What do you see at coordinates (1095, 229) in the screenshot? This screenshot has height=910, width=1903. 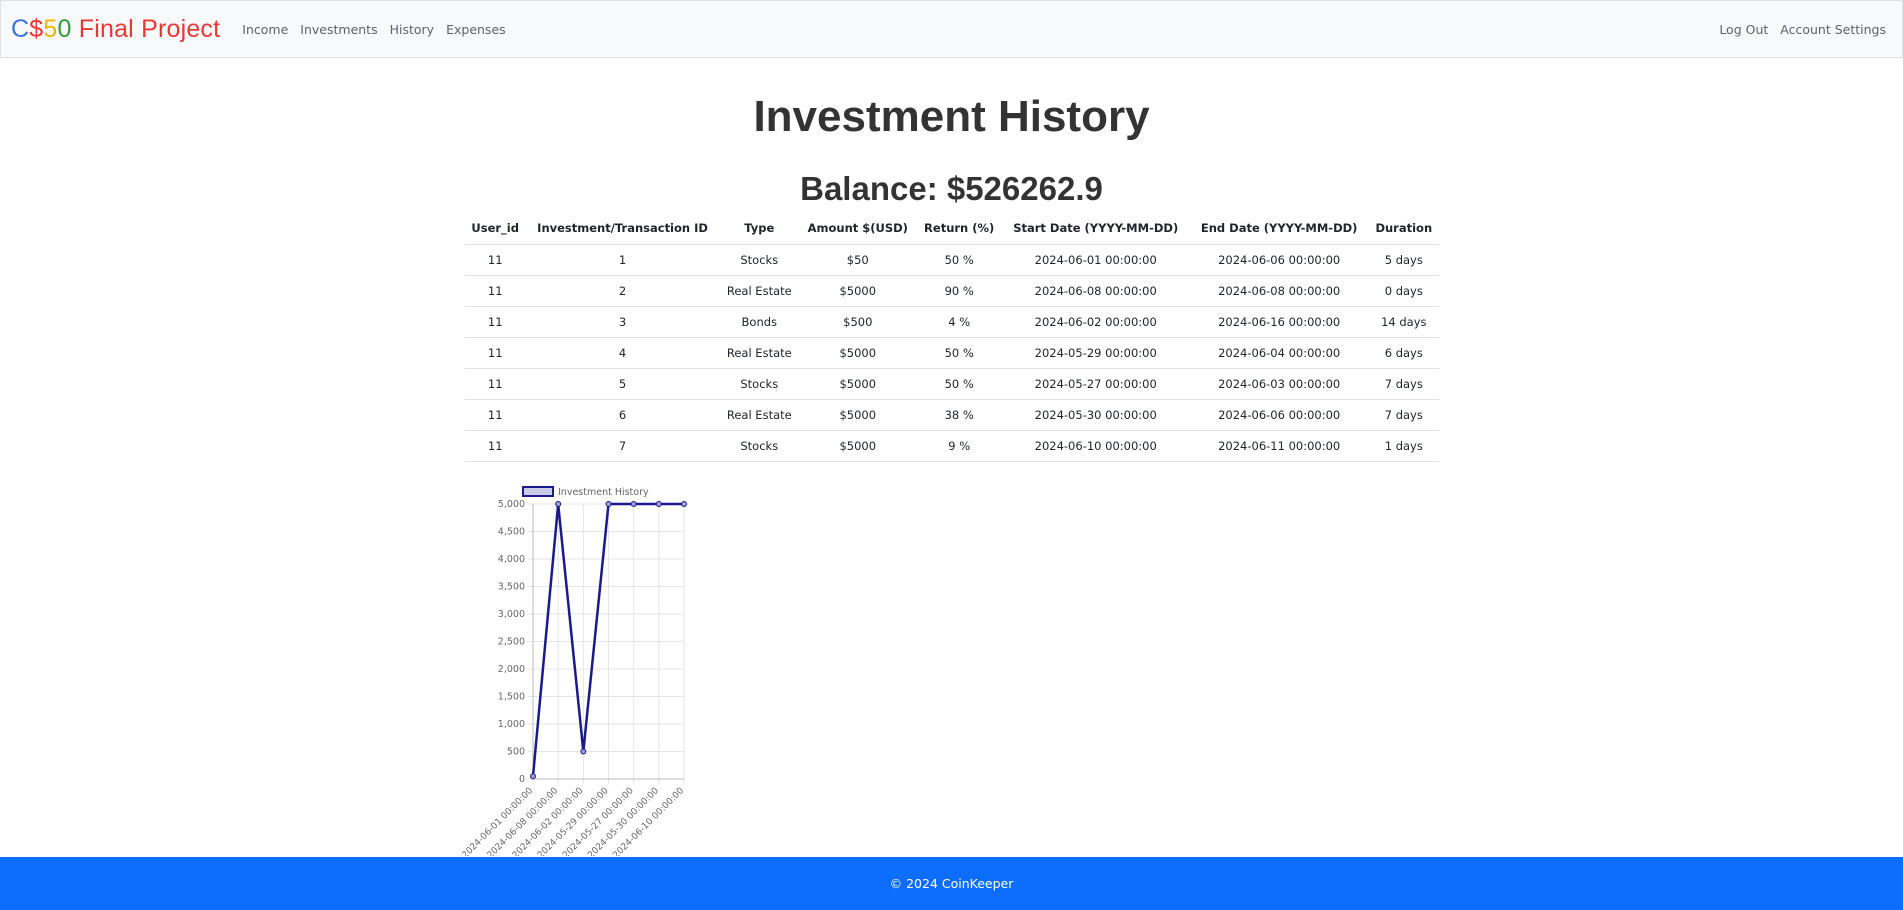 I see `column-header: Start Date (YYYY-MM-DD)` at bounding box center [1095, 229].